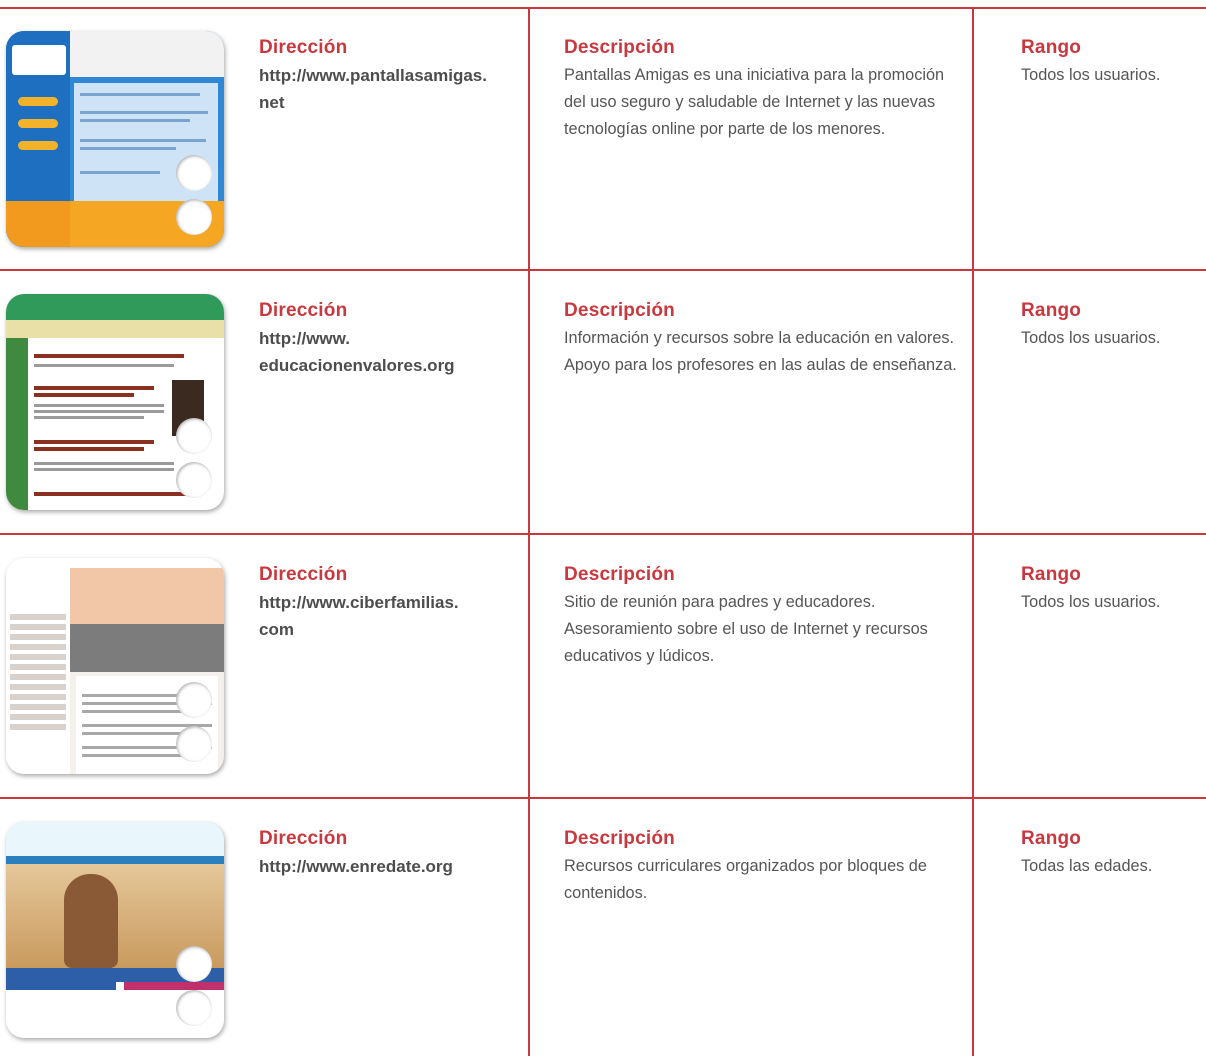 The width and height of the screenshot is (1206, 1062). I want to click on website-url: http://www. educacionenvalores.org, so click(390, 352).